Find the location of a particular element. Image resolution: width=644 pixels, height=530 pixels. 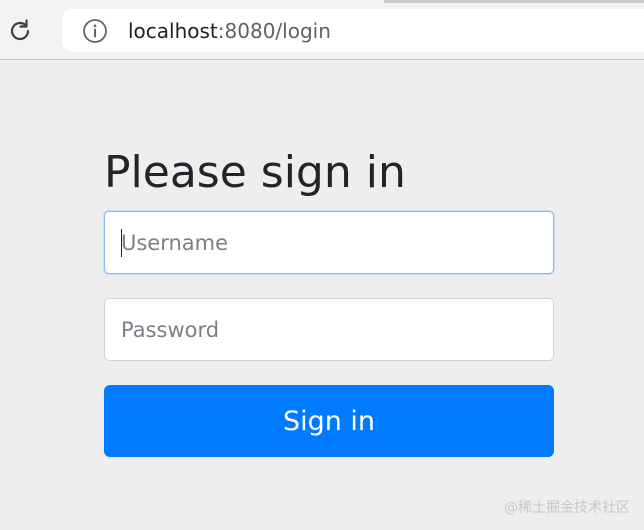

page-title: Please sign in is located at coordinates (255, 172).